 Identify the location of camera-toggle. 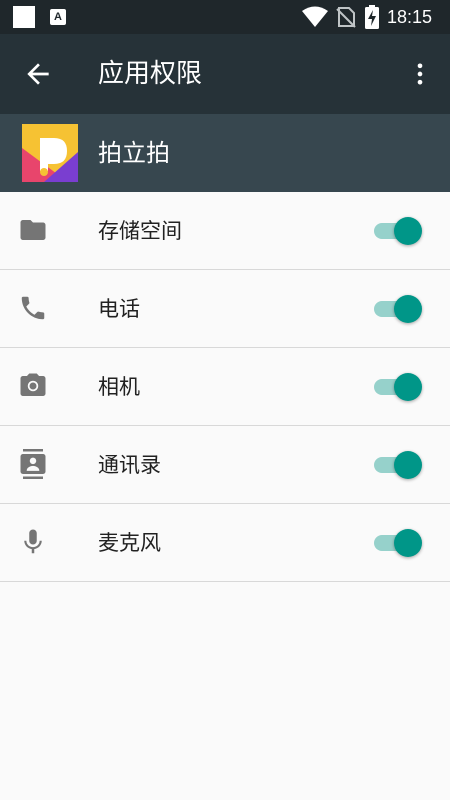
(398, 387).